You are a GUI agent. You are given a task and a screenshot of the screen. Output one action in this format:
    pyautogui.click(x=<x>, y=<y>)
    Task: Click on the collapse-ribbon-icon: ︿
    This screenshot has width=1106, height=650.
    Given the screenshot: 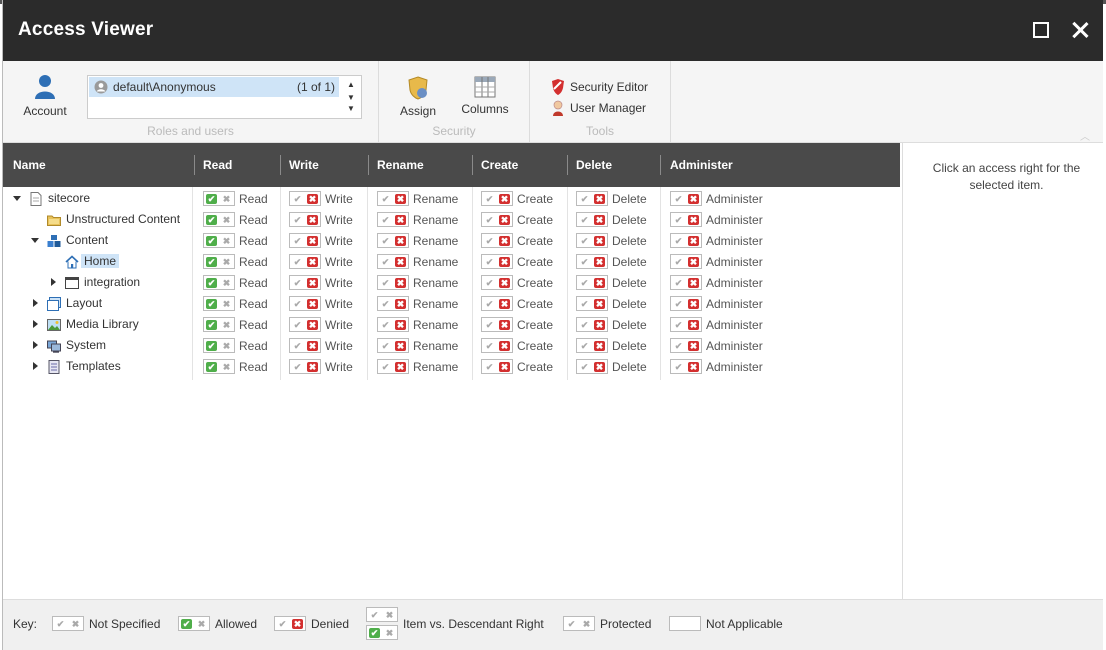 What is the action you would take?
    pyautogui.click(x=1085, y=135)
    